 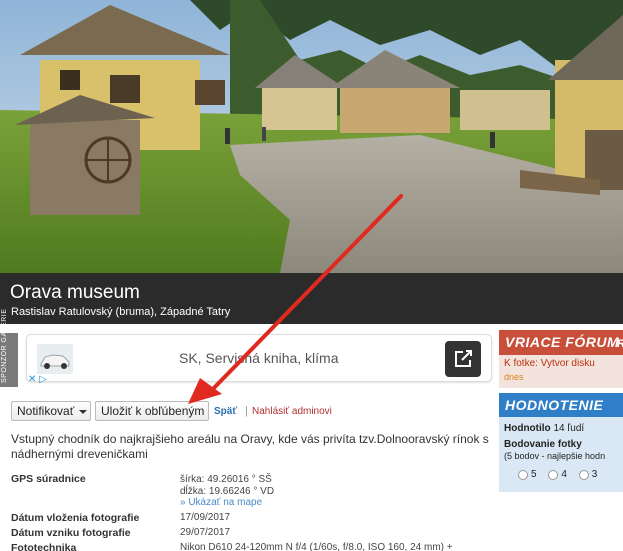 I want to click on ad-text: SK, Servisná kniha, klíma, so click(x=259, y=358).